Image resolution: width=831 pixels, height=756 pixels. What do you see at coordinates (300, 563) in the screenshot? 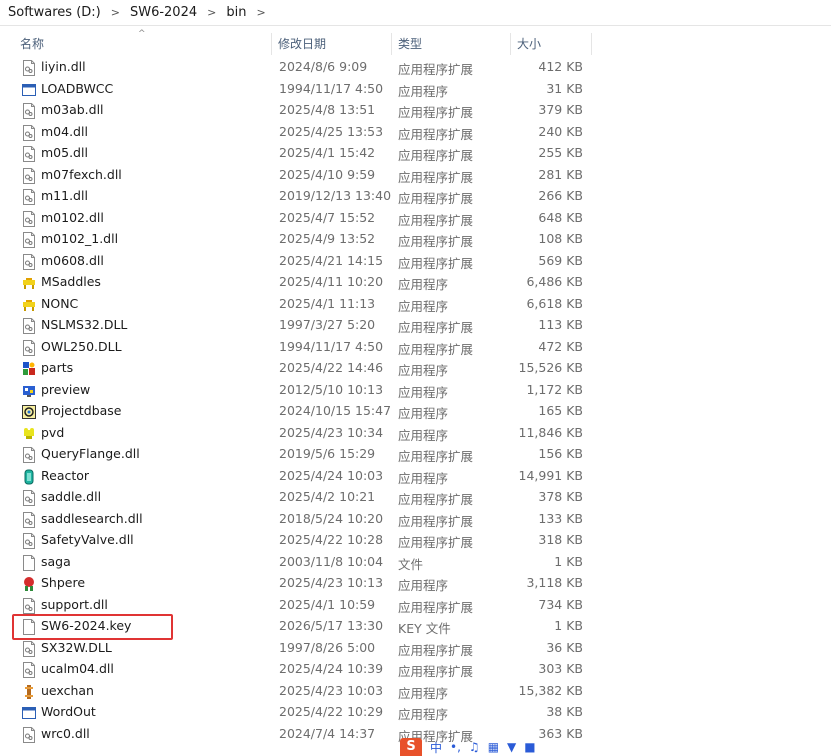
I see `file-row: saga 2003/11/8 10:04 文件 1 KB` at bounding box center [300, 563].